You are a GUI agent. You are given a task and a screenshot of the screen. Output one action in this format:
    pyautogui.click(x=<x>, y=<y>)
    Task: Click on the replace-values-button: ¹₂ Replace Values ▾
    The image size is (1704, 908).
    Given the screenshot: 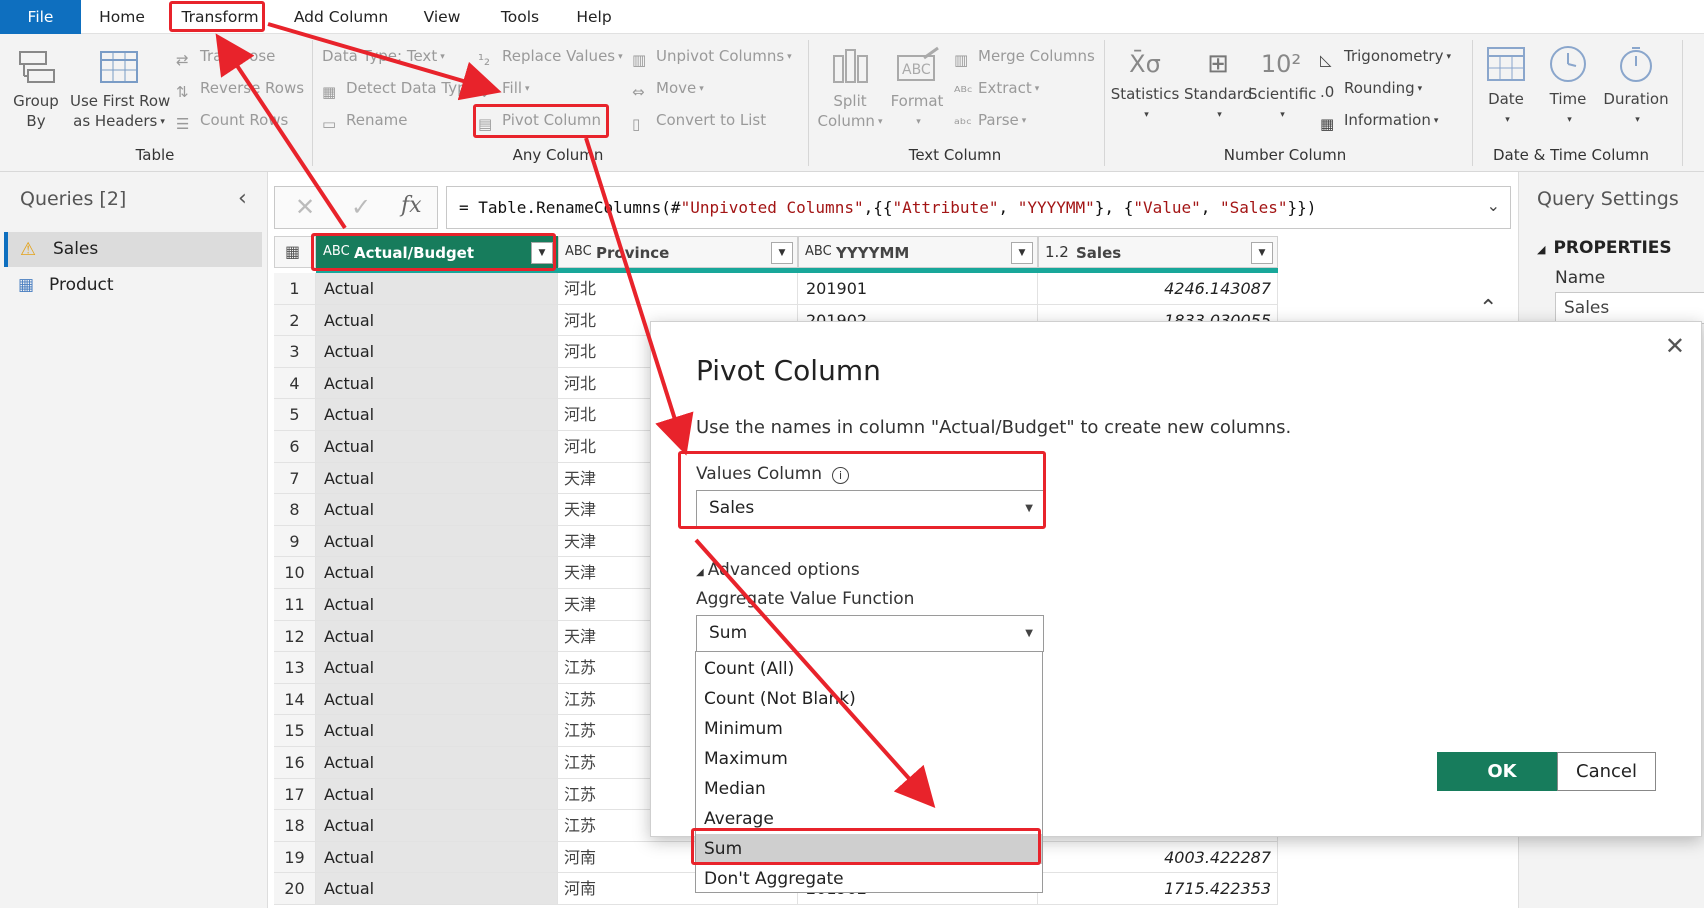 What is the action you would take?
    pyautogui.click(x=550, y=56)
    